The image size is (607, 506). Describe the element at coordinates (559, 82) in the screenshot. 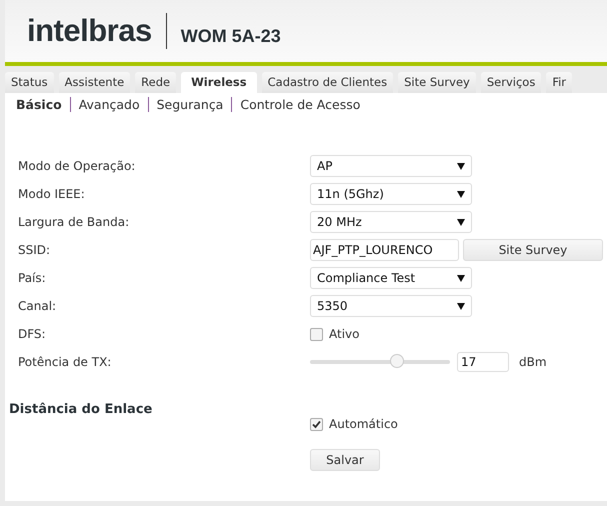

I see `tab: Fir` at that location.